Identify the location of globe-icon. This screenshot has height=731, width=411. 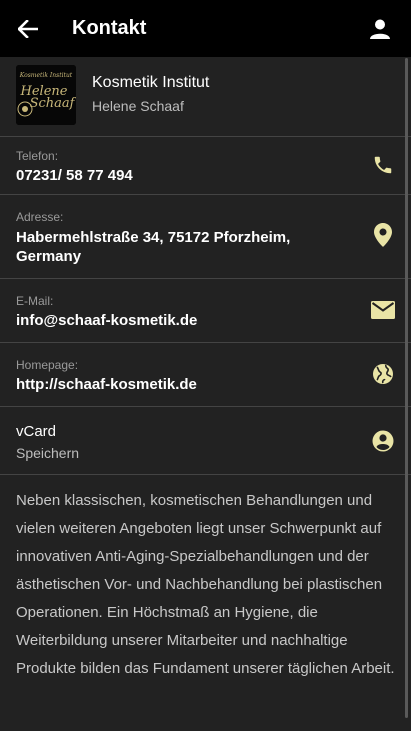
(383, 374).